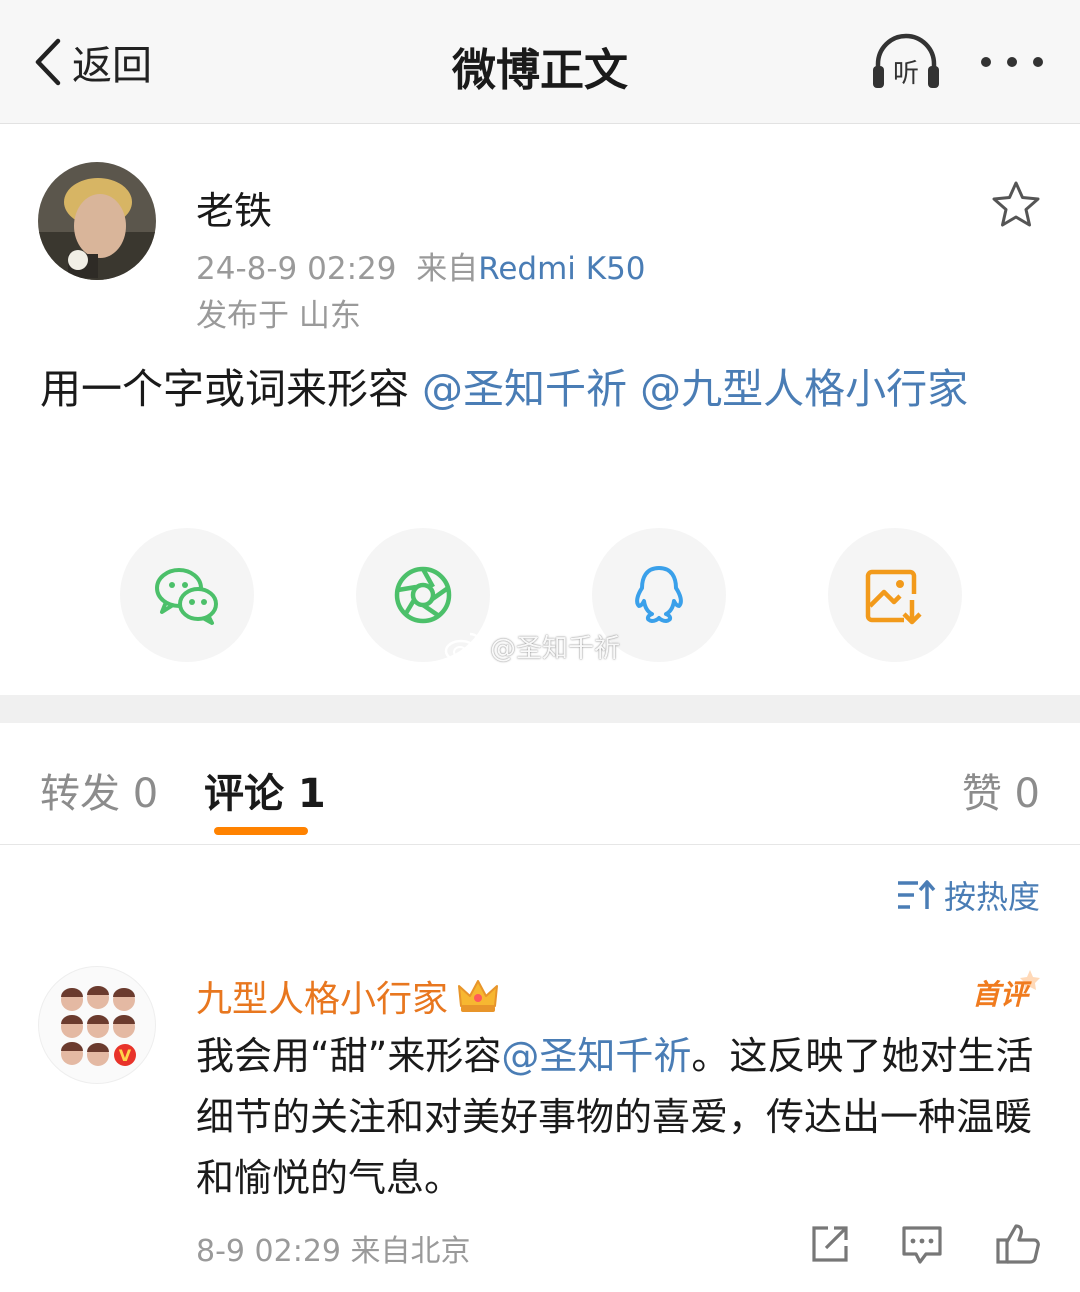 The height and width of the screenshot is (1292, 1080). Describe the element at coordinates (97, 221) in the screenshot. I see `author-avatar` at that location.